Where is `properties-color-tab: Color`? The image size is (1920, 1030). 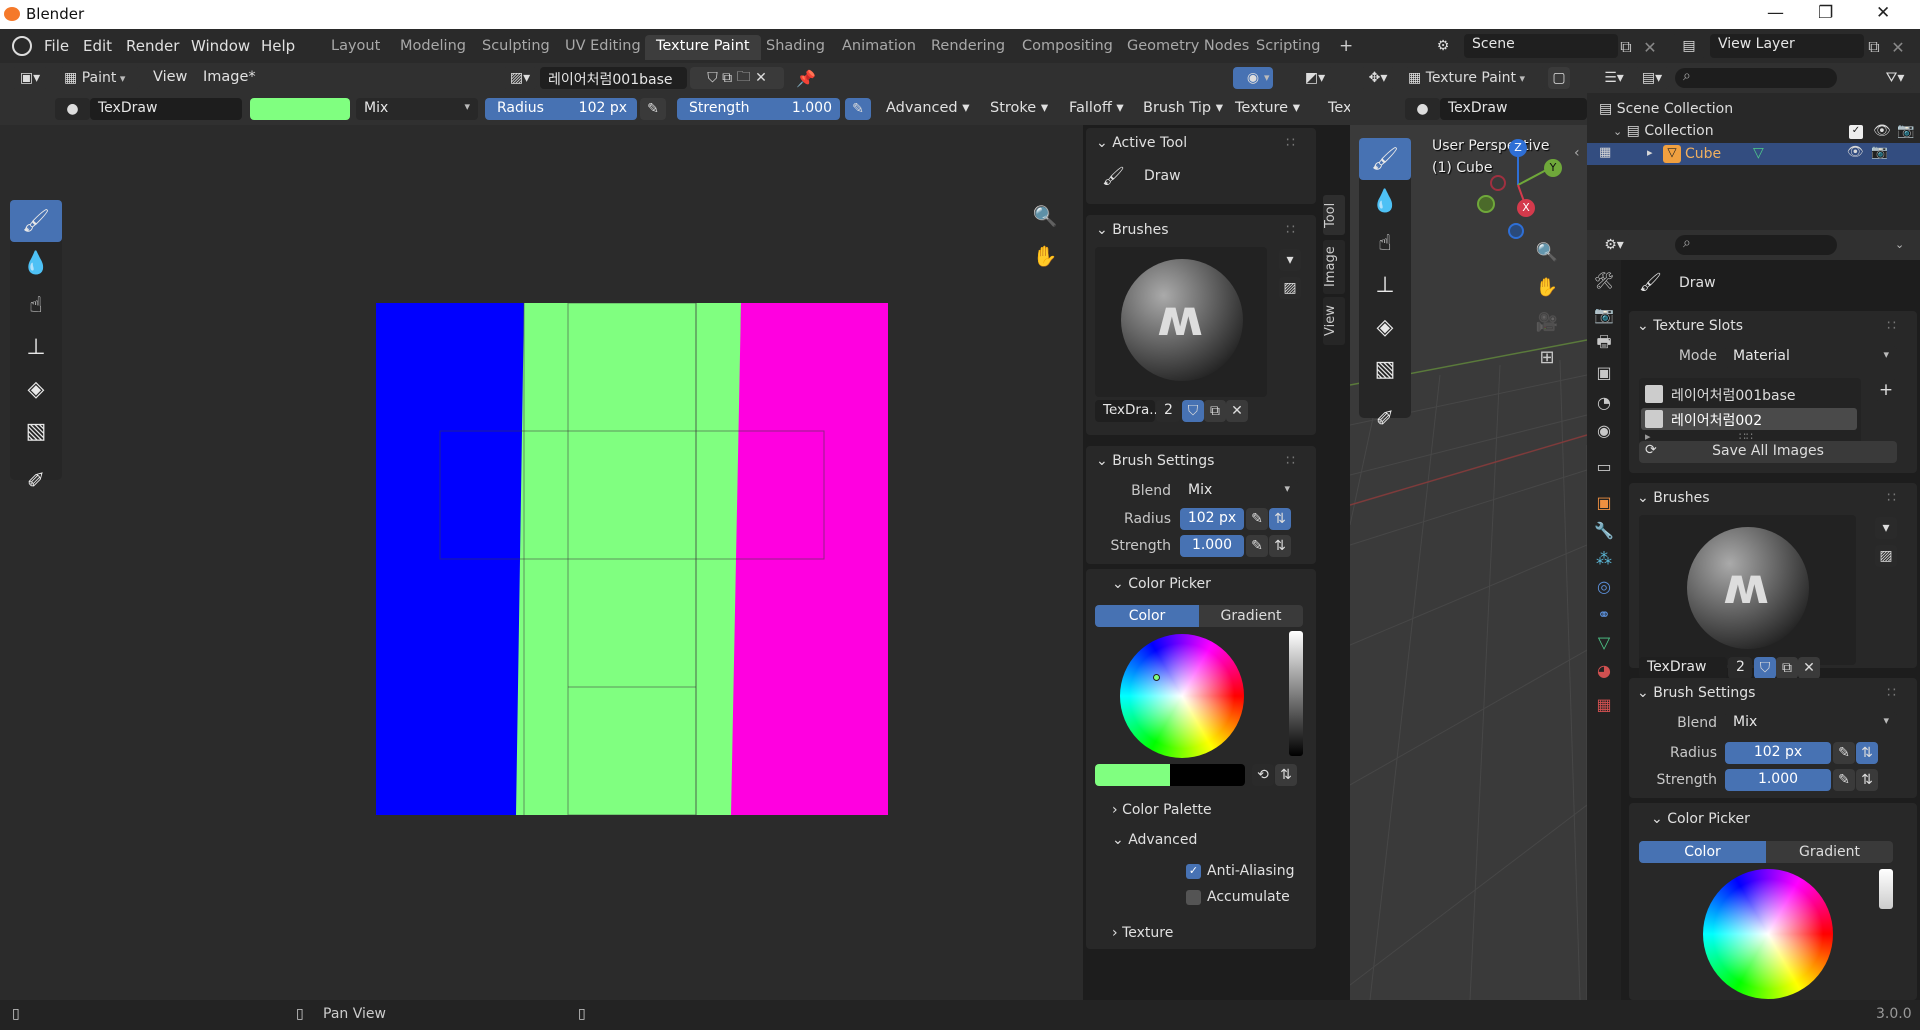 properties-color-tab: Color is located at coordinates (1702, 852).